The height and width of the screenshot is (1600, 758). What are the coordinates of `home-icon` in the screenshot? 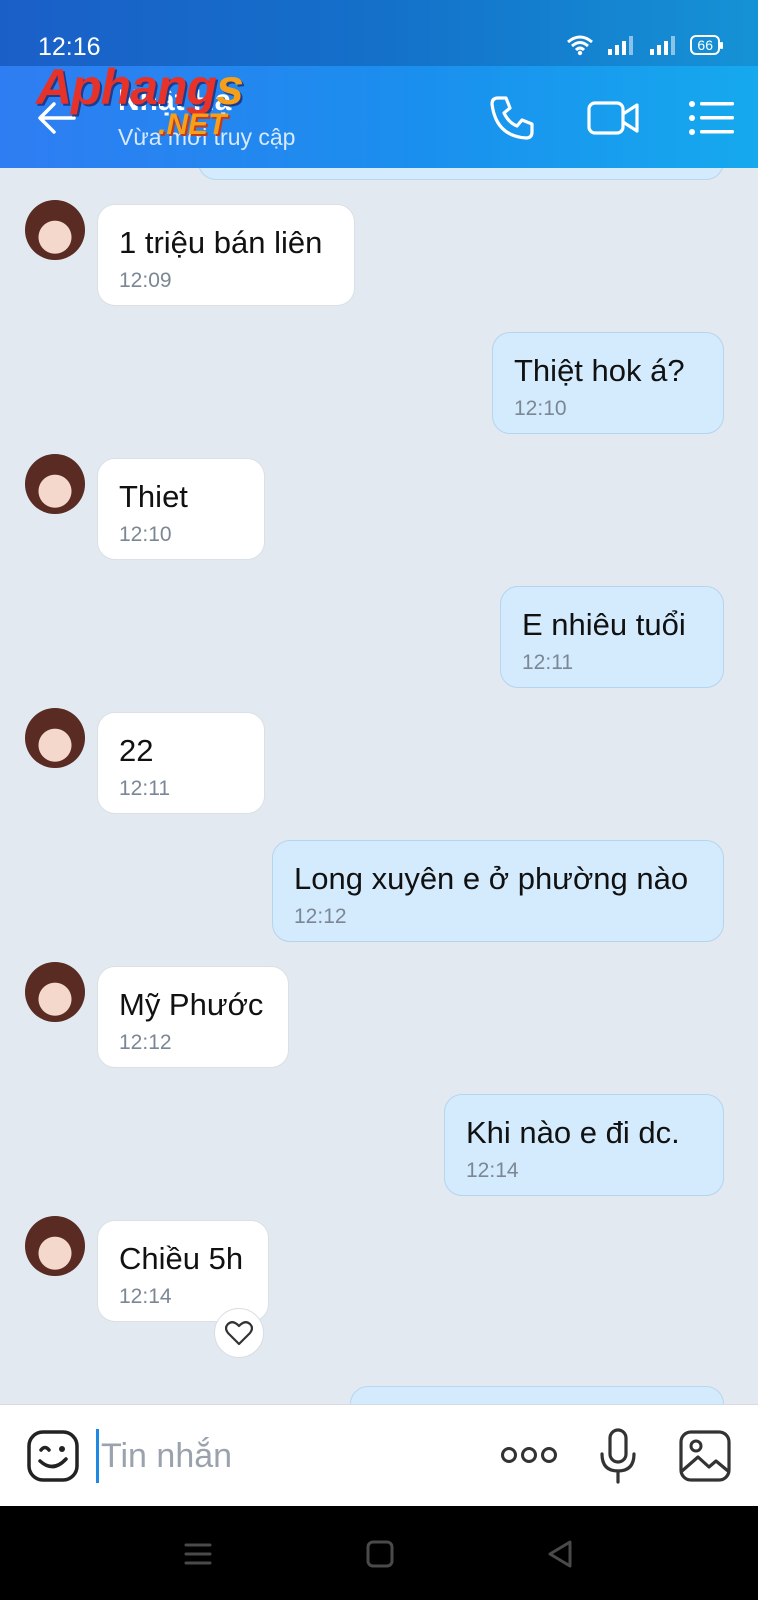 It's located at (380, 1554).